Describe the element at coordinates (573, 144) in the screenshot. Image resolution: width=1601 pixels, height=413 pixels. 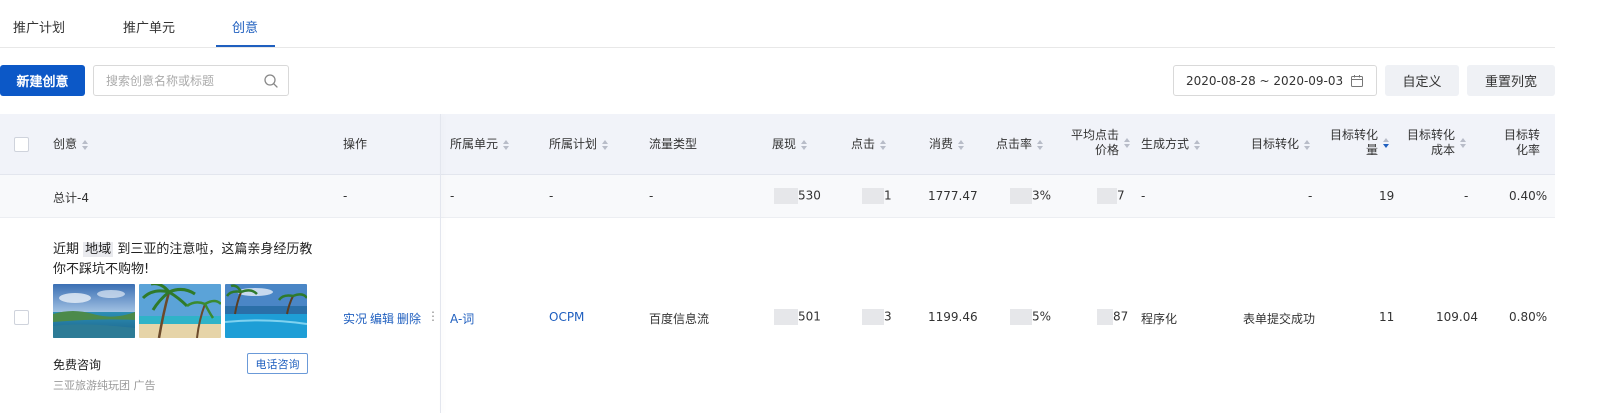
I see `col-plan-label: 所属计划` at that location.